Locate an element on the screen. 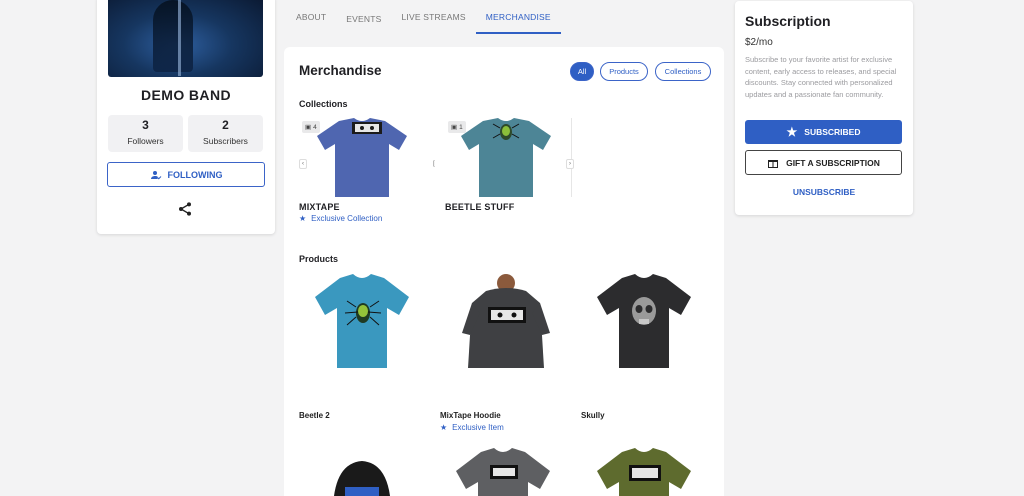 This screenshot has height=496, width=1024. tab-bar: ABOUT EVENTS LIVE STREAMS MERCHANDISE is located at coordinates (423, 17).